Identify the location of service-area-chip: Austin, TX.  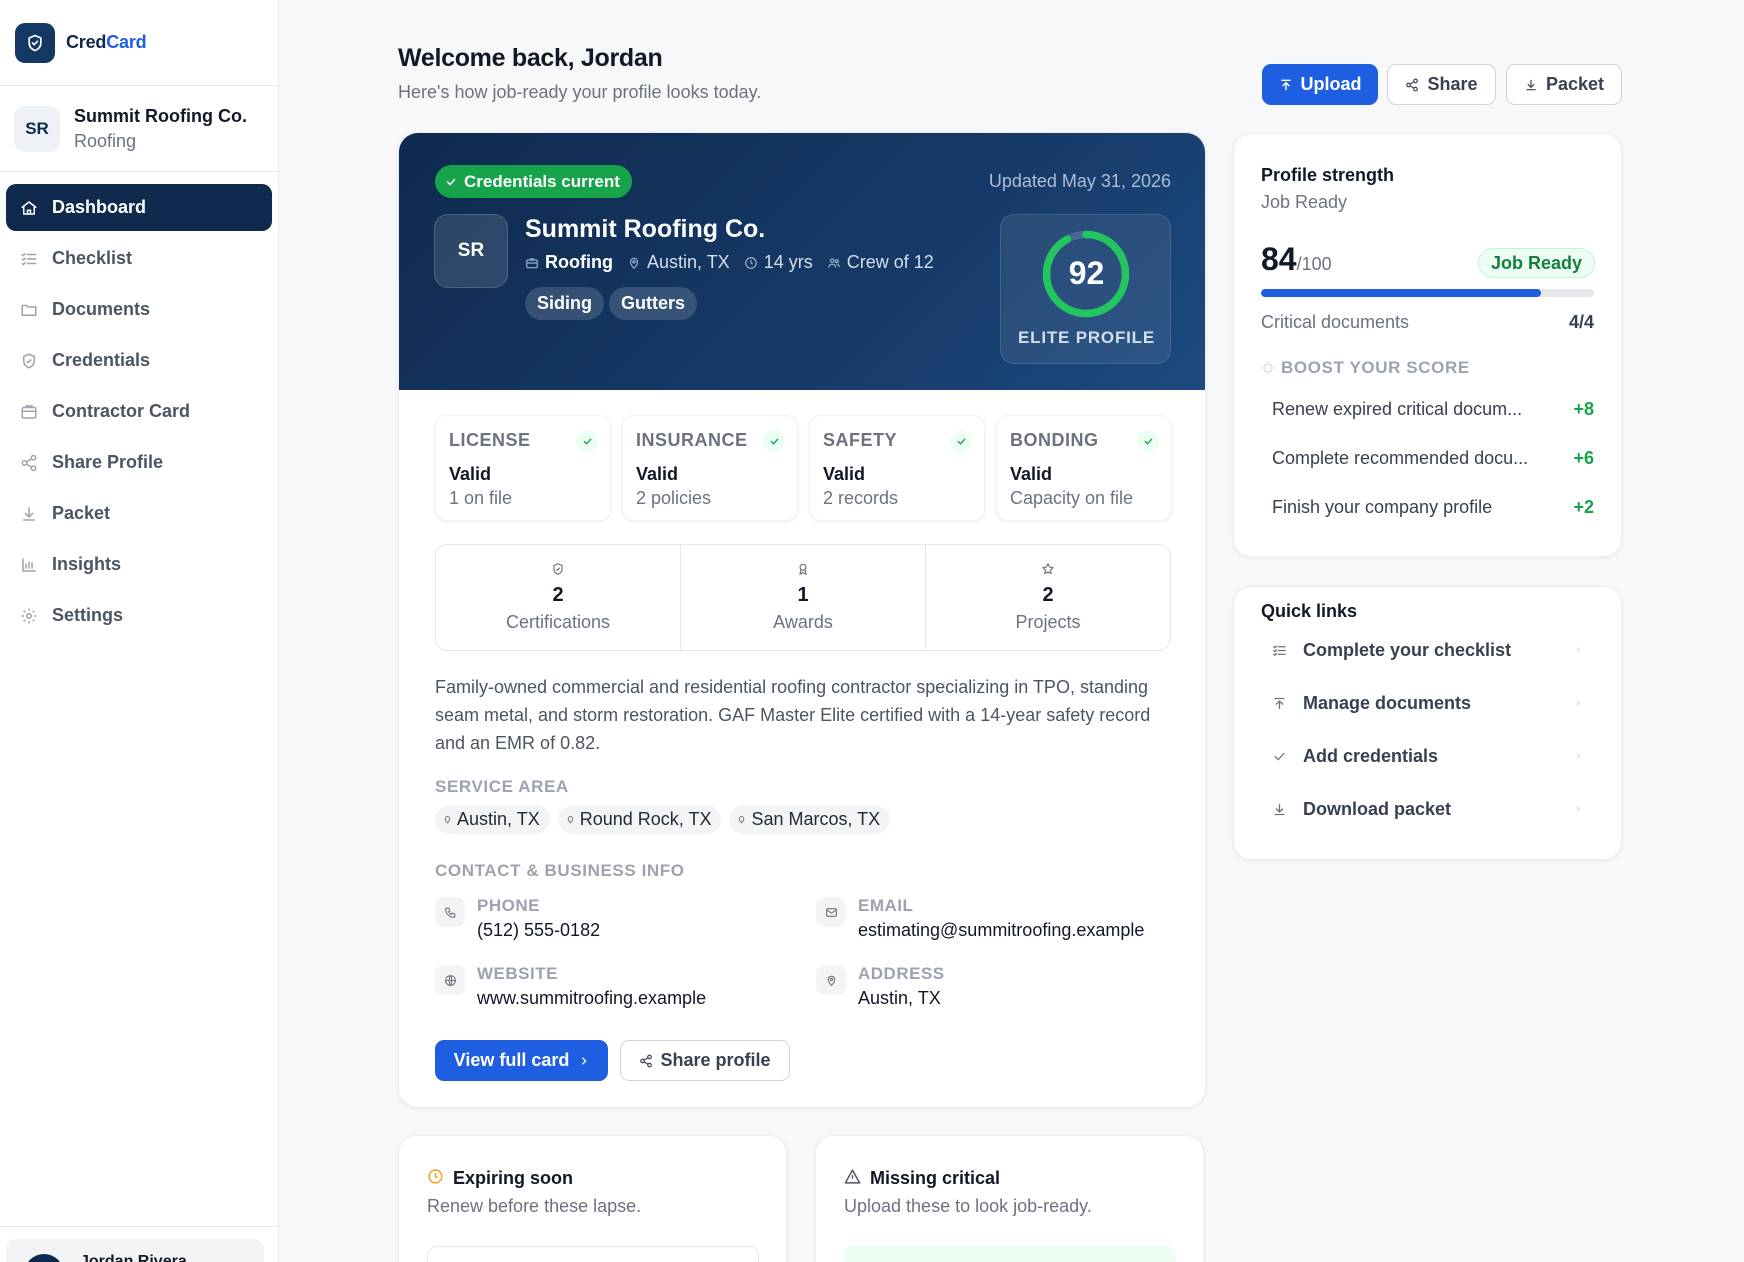
(492, 819).